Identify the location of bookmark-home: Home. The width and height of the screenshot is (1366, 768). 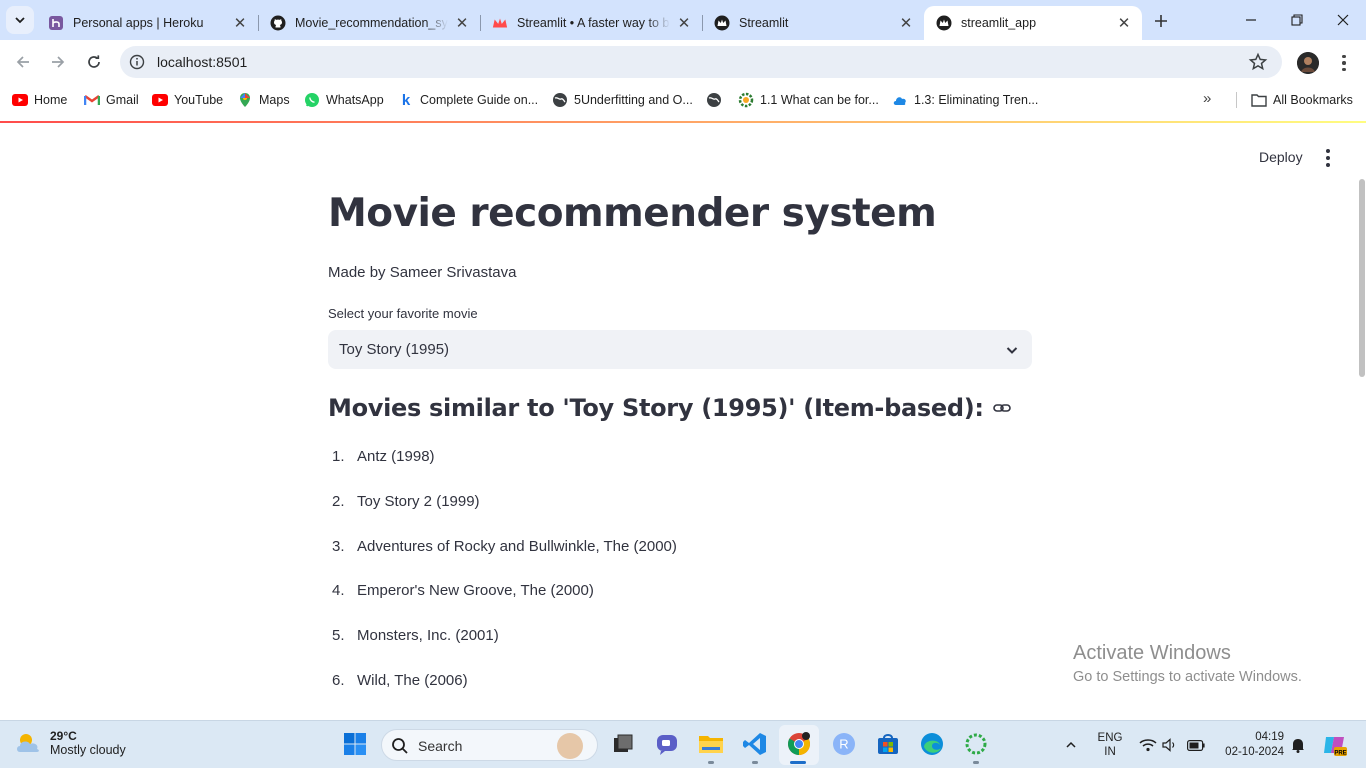
(39, 100).